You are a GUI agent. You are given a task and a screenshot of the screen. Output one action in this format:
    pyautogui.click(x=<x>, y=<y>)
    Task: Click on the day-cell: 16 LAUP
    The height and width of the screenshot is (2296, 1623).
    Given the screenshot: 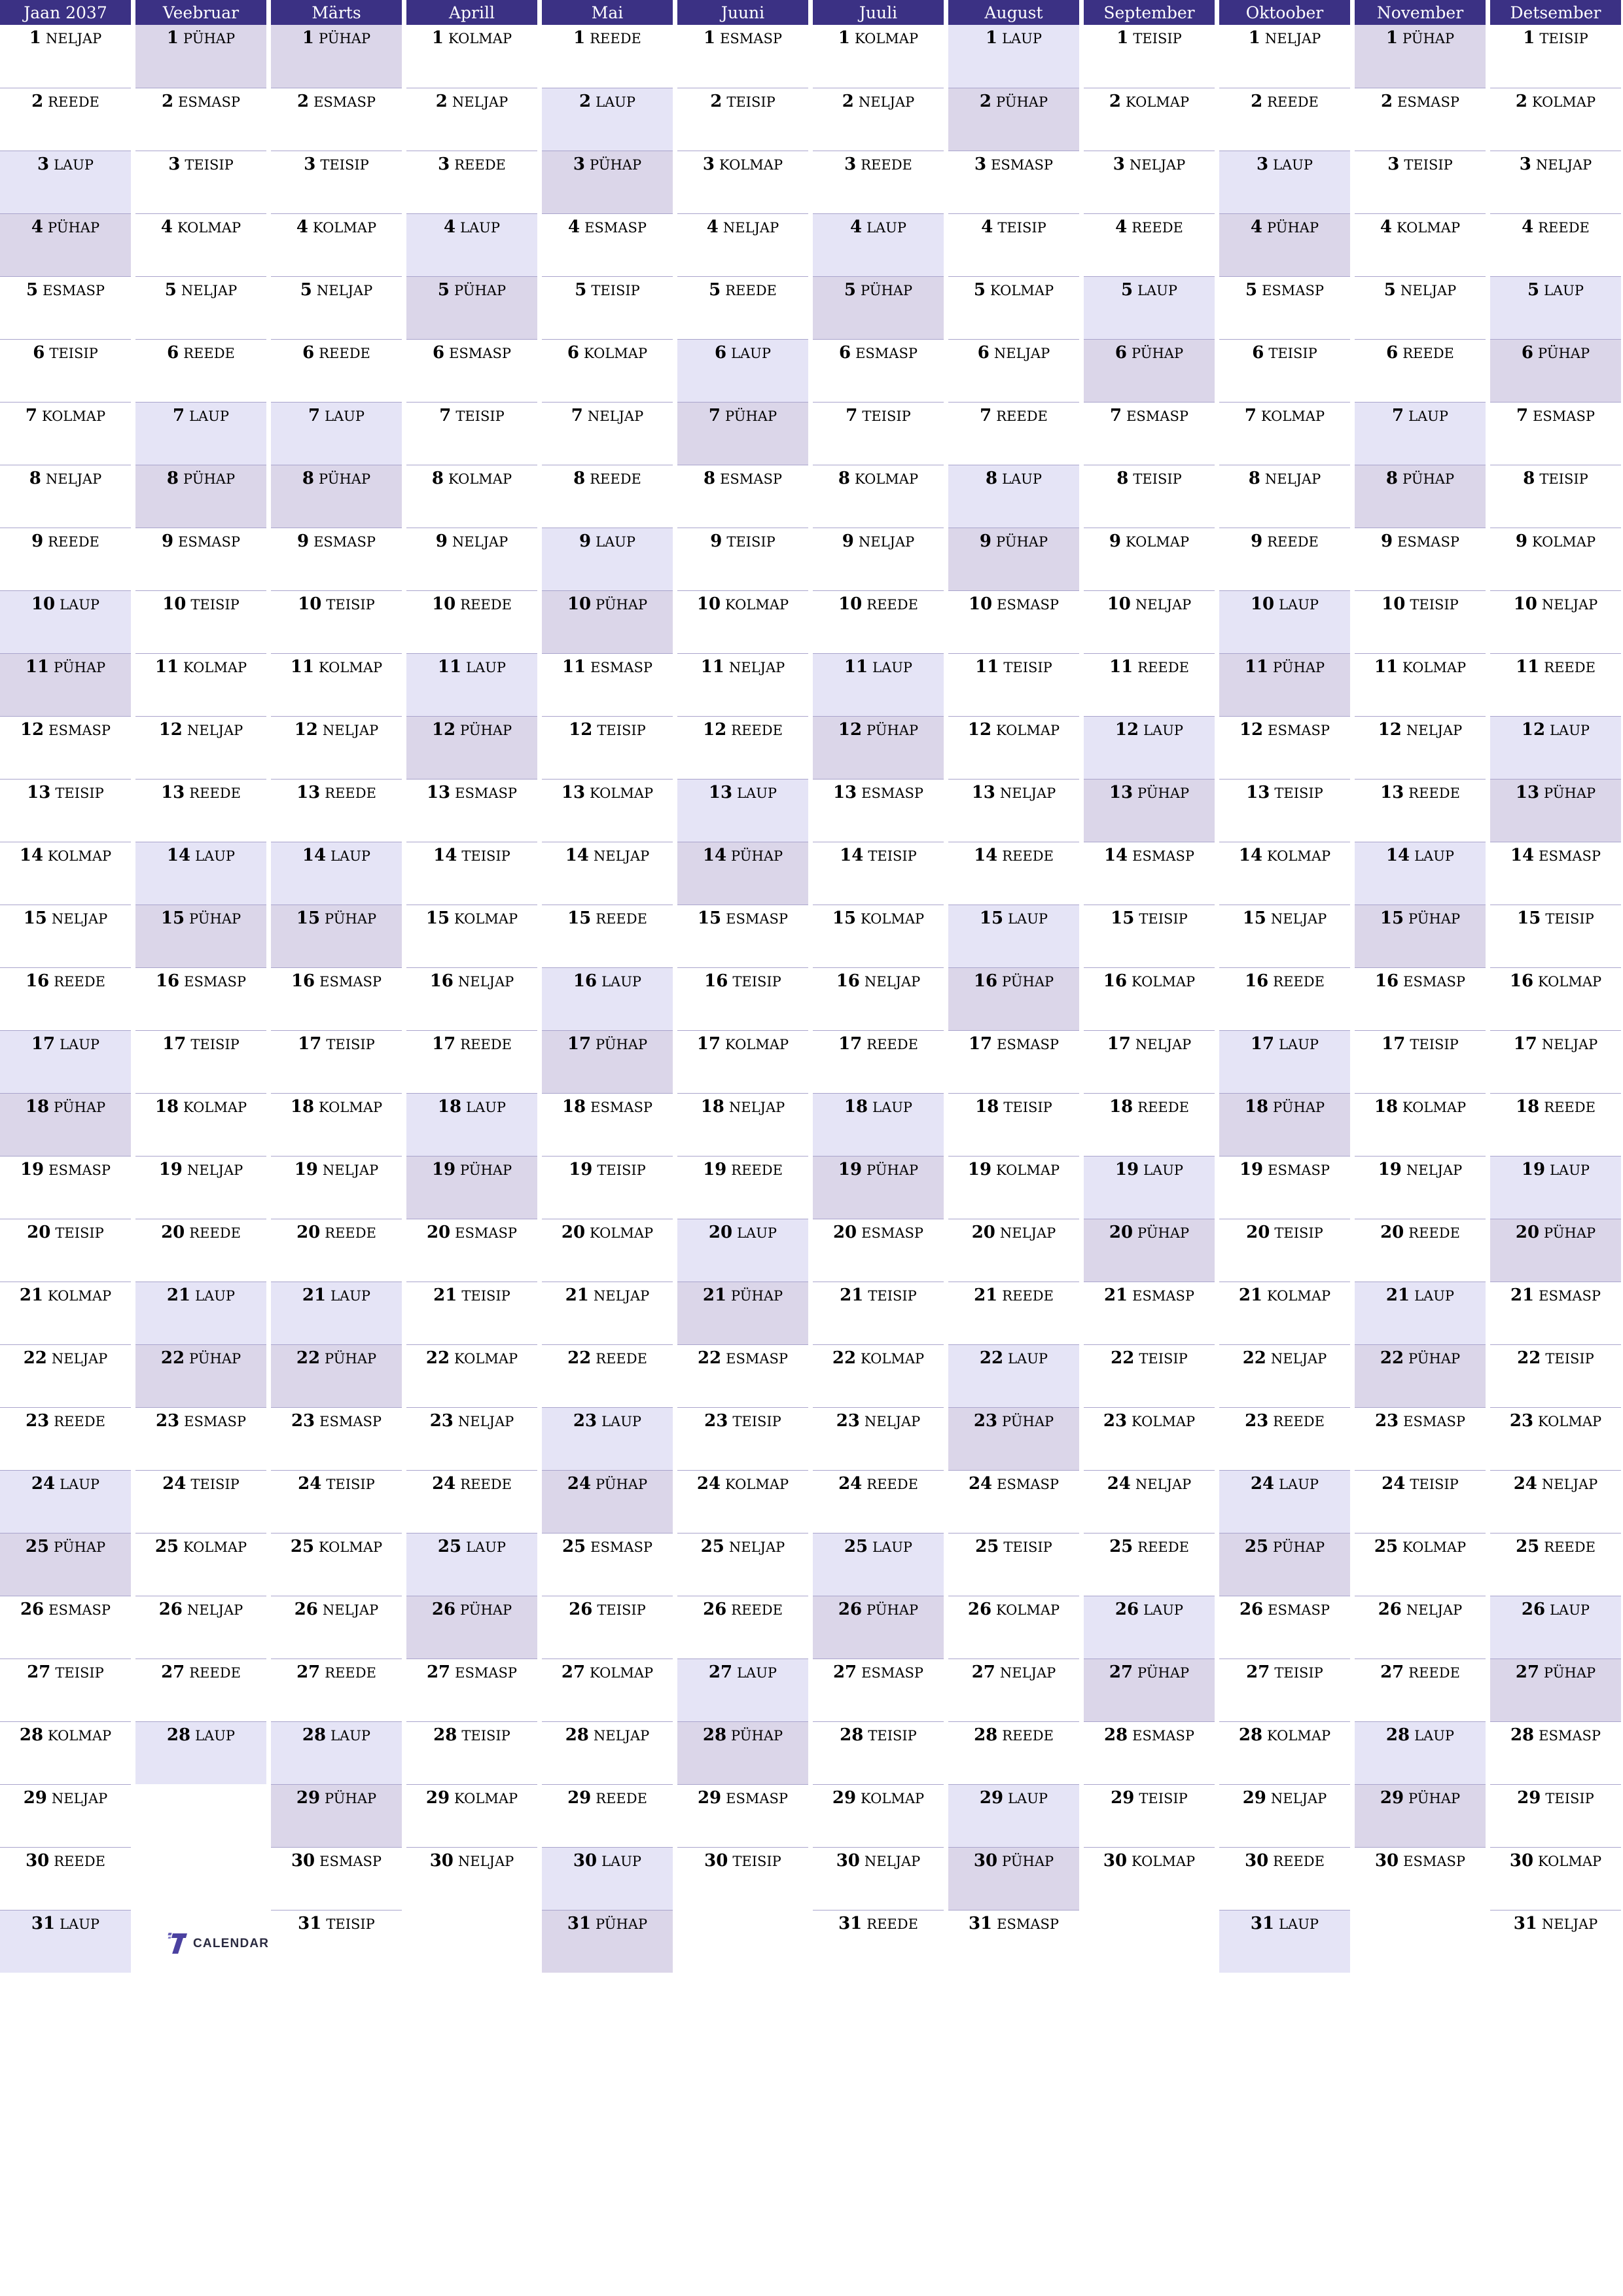 What is the action you would take?
    pyautogui.click(x=607, y=998)
    